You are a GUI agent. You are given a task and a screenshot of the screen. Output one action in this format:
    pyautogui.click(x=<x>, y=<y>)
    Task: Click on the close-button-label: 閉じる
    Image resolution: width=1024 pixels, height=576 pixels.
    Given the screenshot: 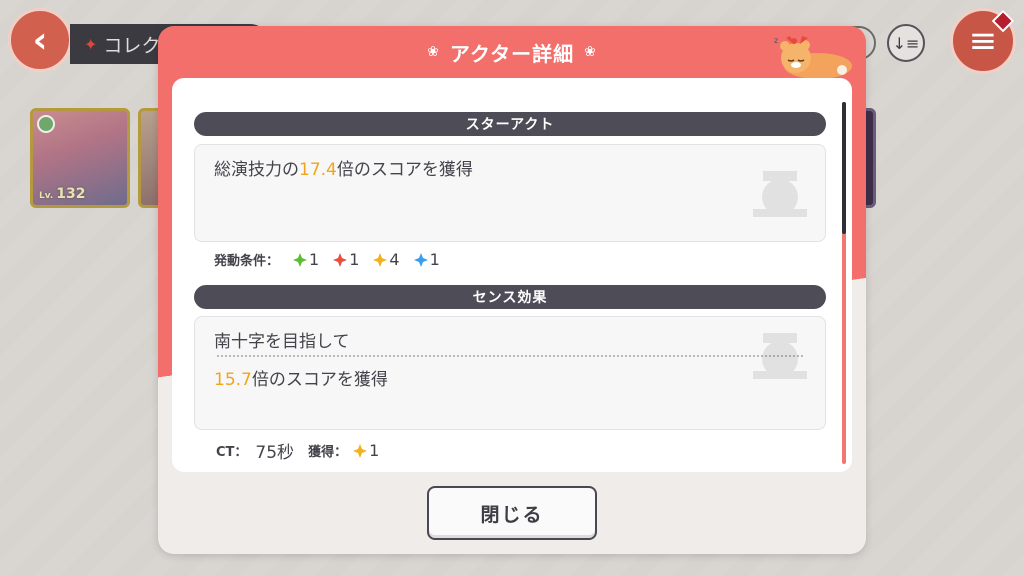 What is the action you would take?
    pyautogui.click(x=512, y=514)
    